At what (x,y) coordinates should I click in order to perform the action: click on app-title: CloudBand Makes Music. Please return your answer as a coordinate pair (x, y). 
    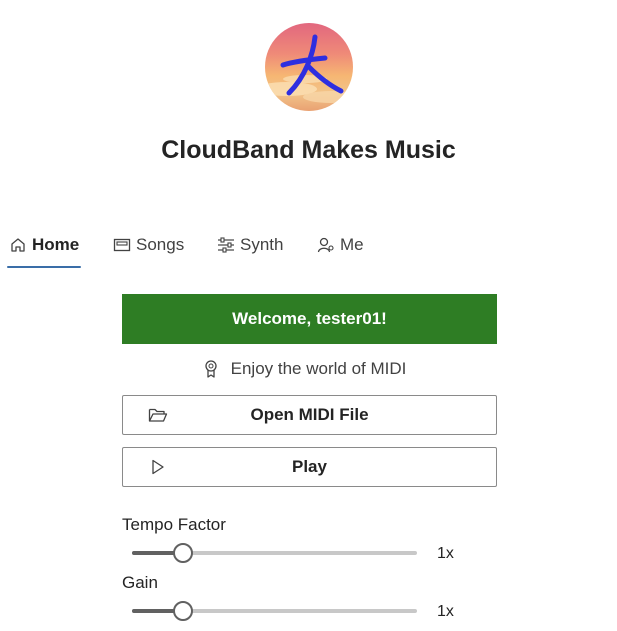
    Looking at the image, I should click on (308, 150).